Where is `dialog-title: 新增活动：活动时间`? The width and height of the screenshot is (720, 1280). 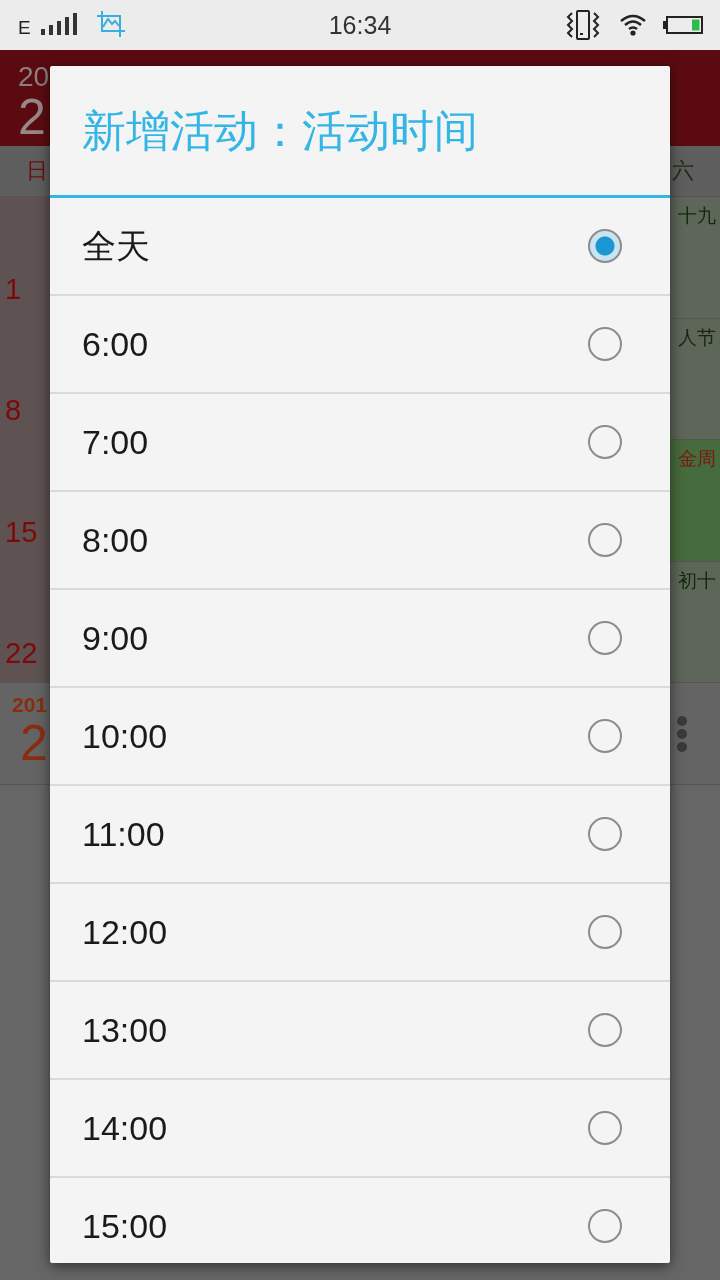 dialog-title: 新增活动：活动时间 is located at coordinates (280, 130).